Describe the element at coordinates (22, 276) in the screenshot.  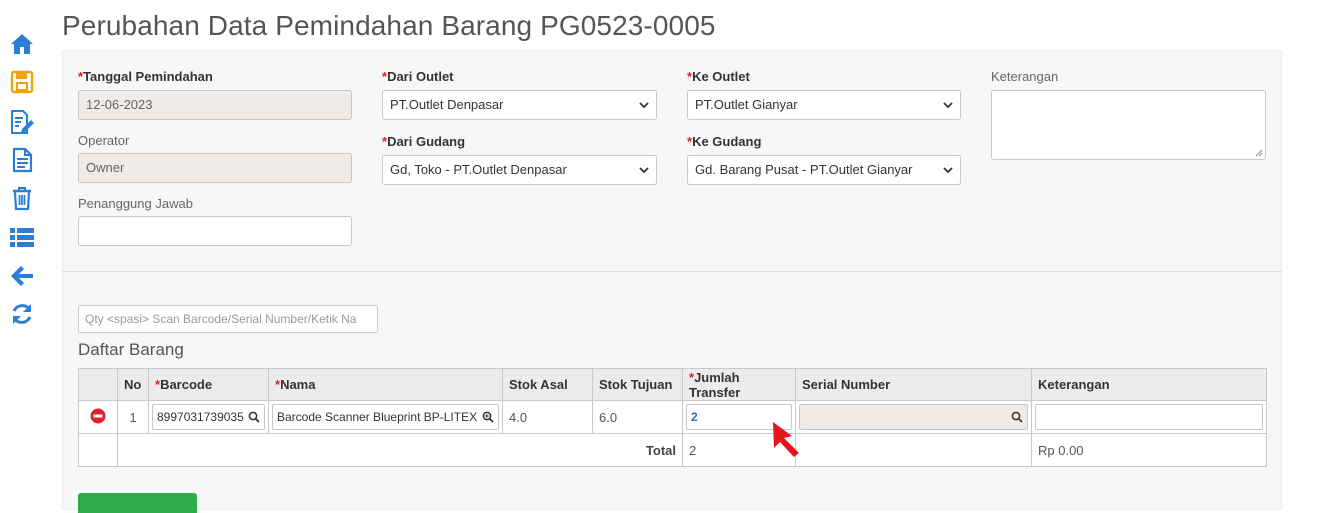
I see `back-arrow-icon` at that location.